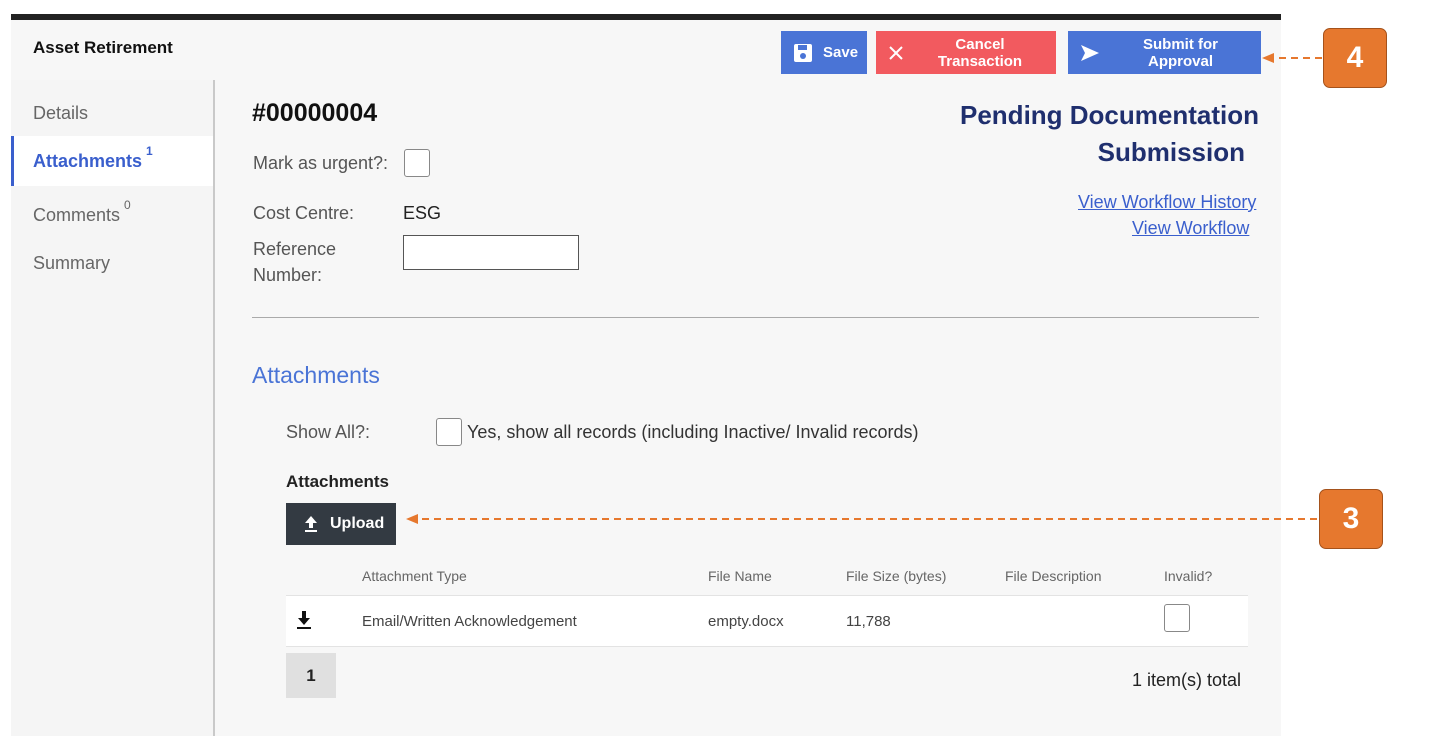 The image size is (1430, 736). I want to click on callout-3-arrowhead, so click(412, 519).